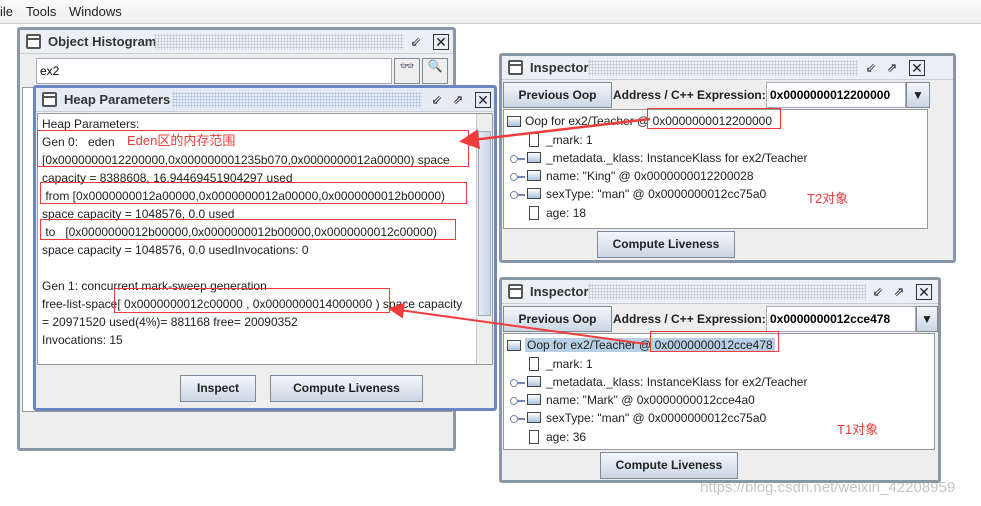  What do you see at coordinates (519, 231) in the screenshot?
I see `annotation-arrows` at bounding box center [519, 231].